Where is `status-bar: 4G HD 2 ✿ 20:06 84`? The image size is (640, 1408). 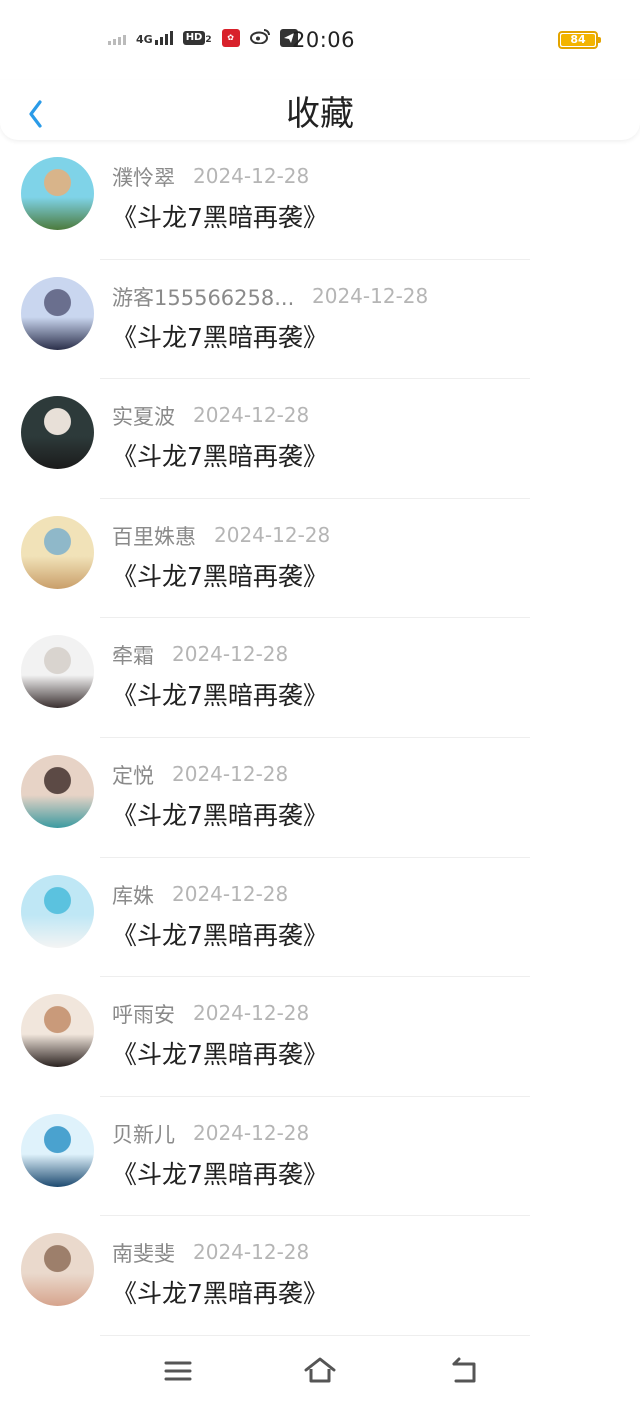 status-bar: 4G HD 2 ✿ 20:06 84 is located at coordinates (320, 40).